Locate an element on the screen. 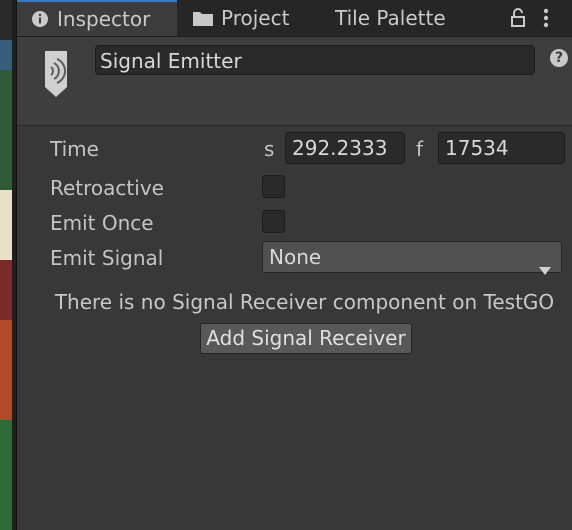  time-label: Time is located at coordinates (74, 149).